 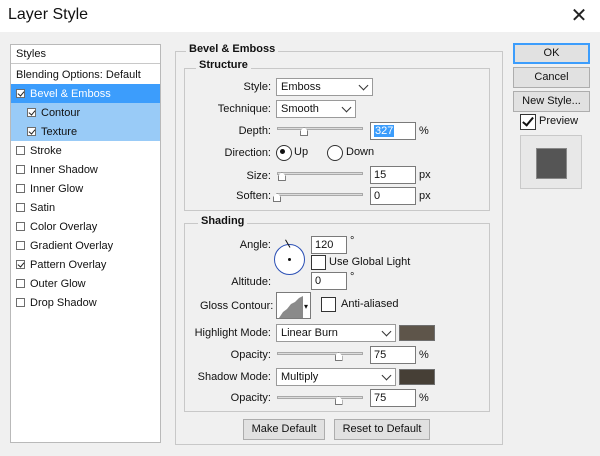 What do you see at coordinates (85, 150) in the screenshot?
I see `style-item: Stroke` at bounding box center [85, 150].